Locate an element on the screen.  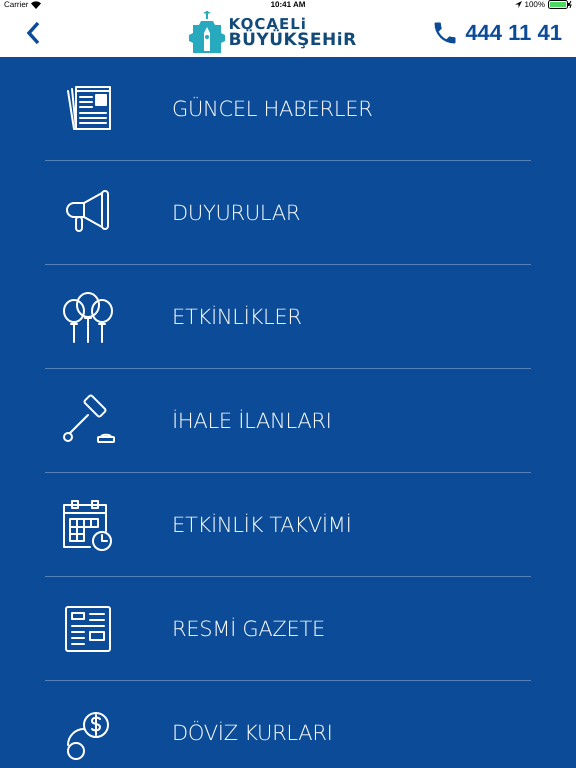
menu-item: DUYURULAR is located at coordinates (288, 213).